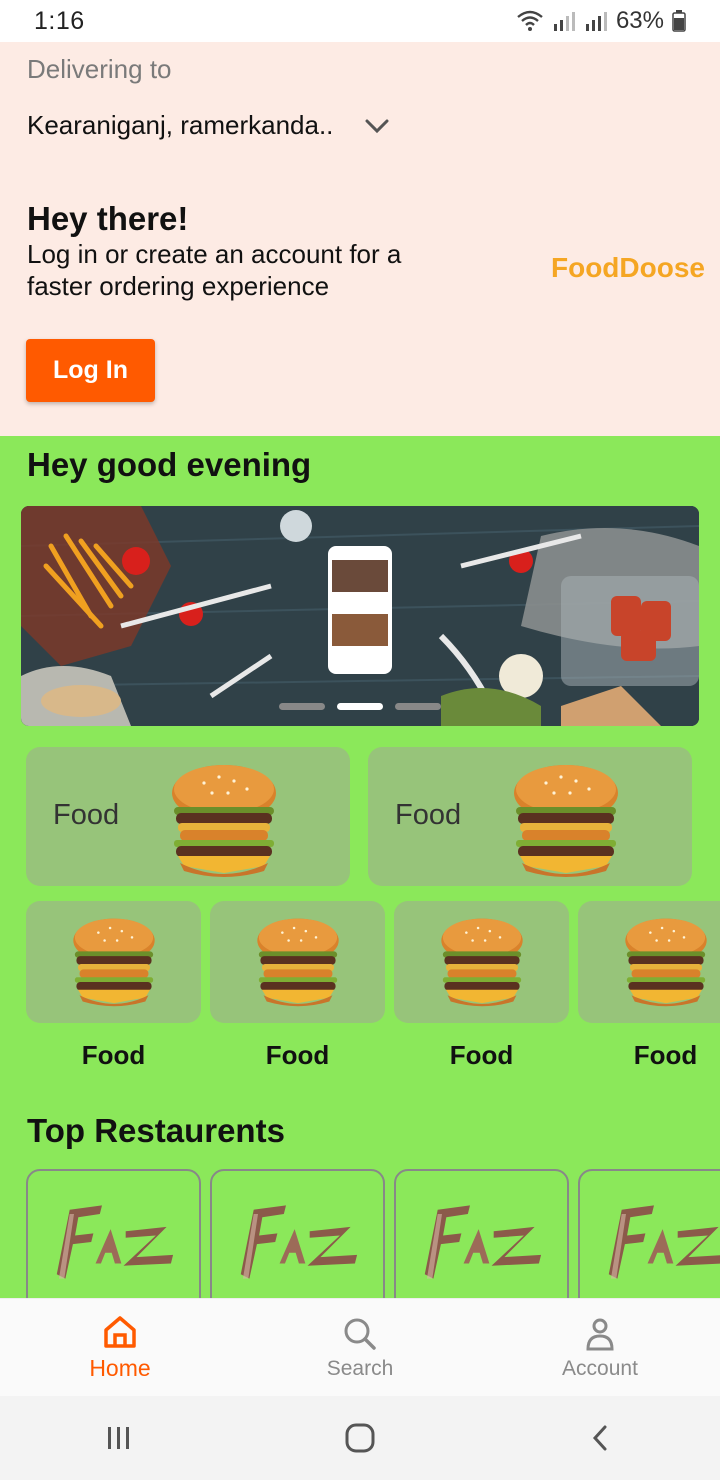  I want to click on account-icon, so click(600, 1334).